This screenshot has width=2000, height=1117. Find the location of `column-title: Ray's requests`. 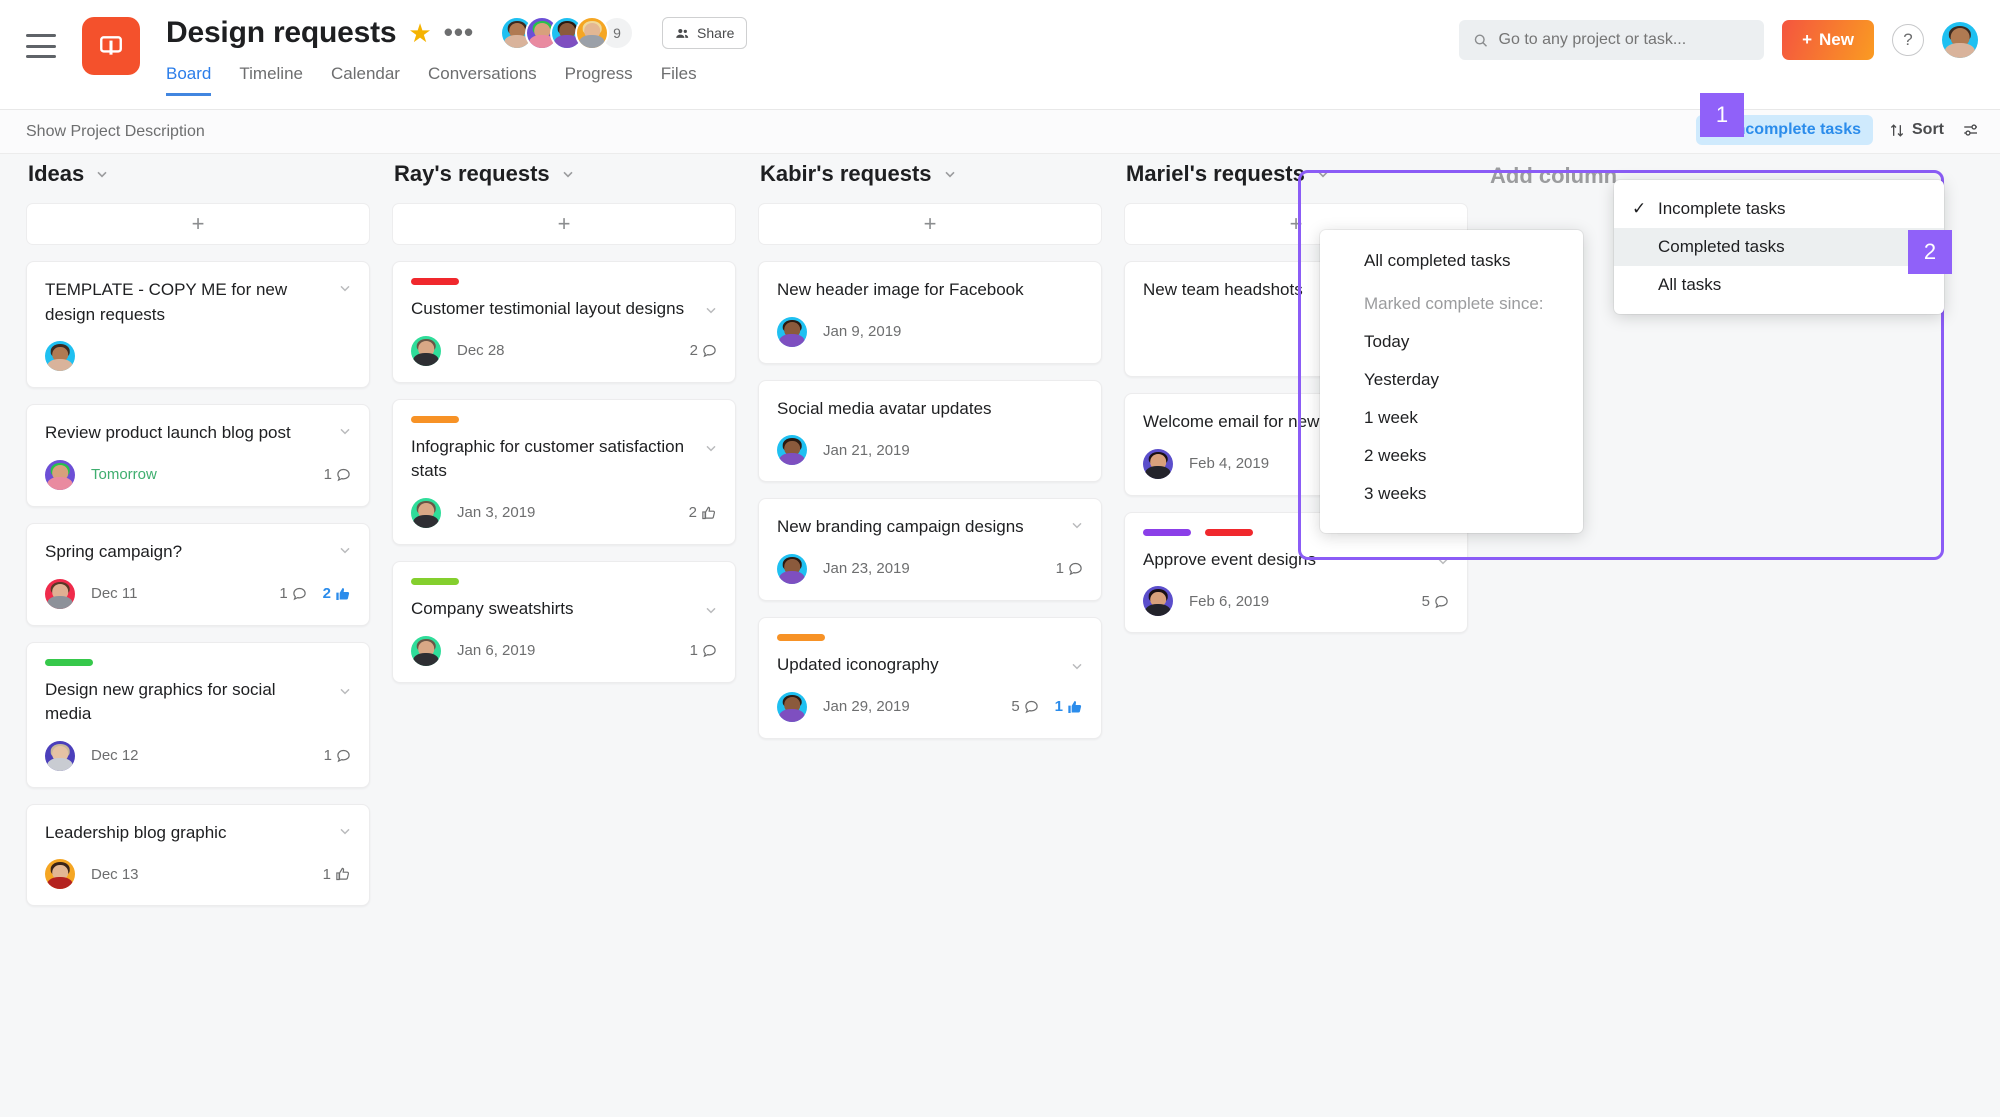

column-title: Ray's requests is located at coordinates (472, 173).